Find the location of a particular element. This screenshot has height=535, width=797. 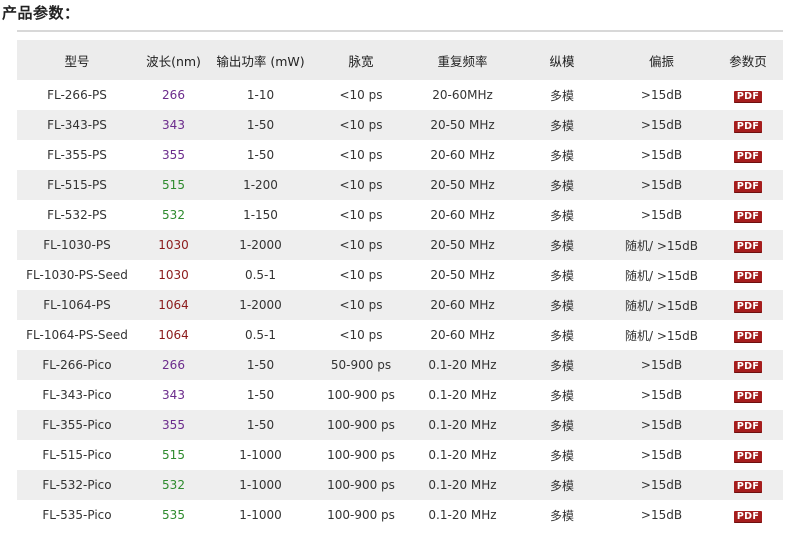

wavelength-cell: 515 is located at coordinates (173, 455).